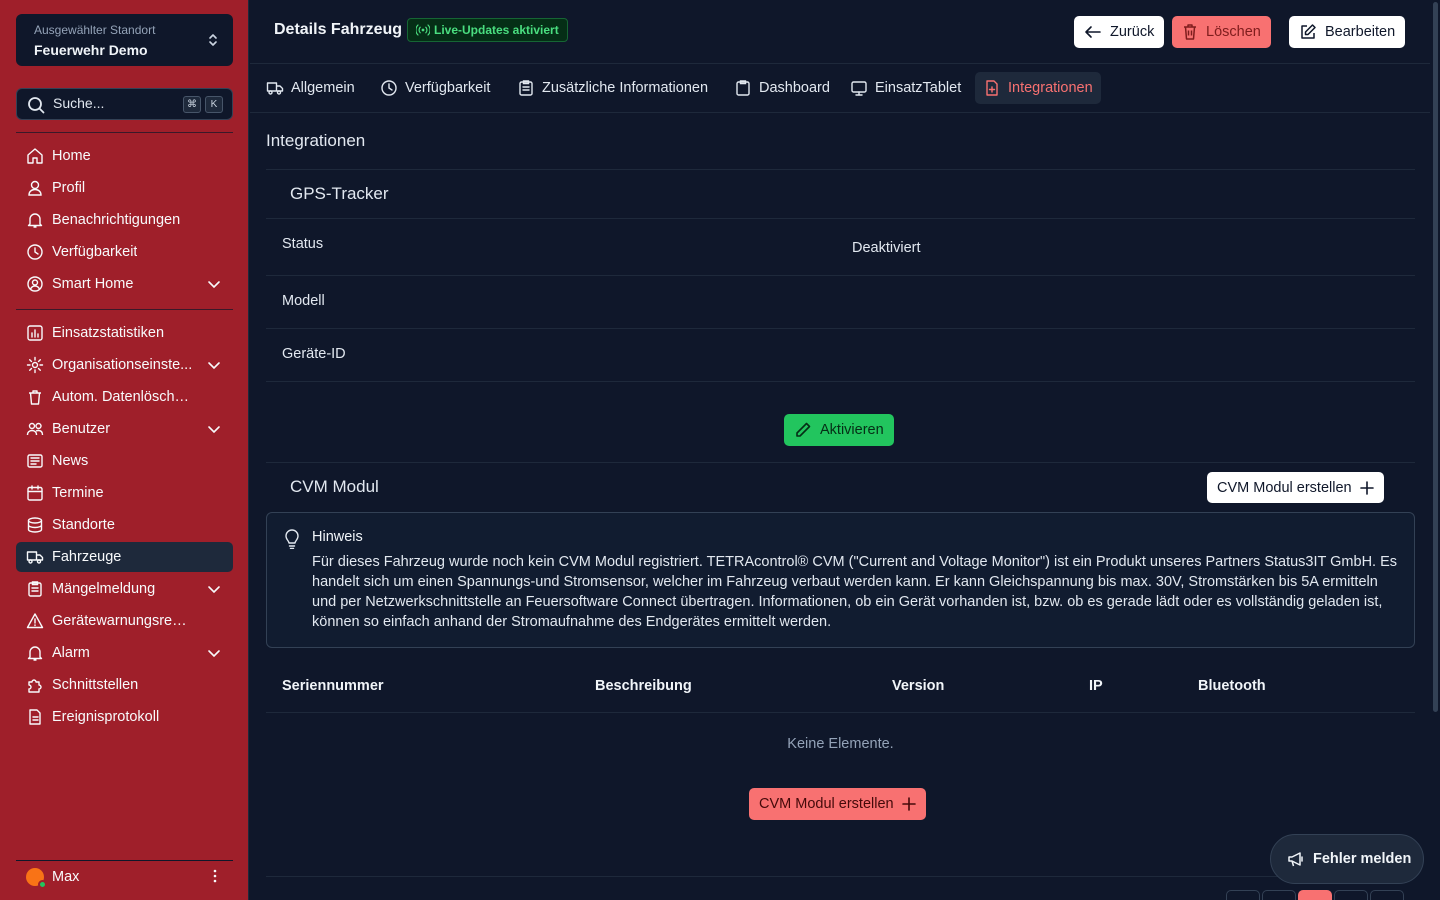 This screenshot has height=900, width=1440. Describe the element at coordinates (1360, 32) in the screenshot. I see `edit-button-label: Bearbeiten` at that location.